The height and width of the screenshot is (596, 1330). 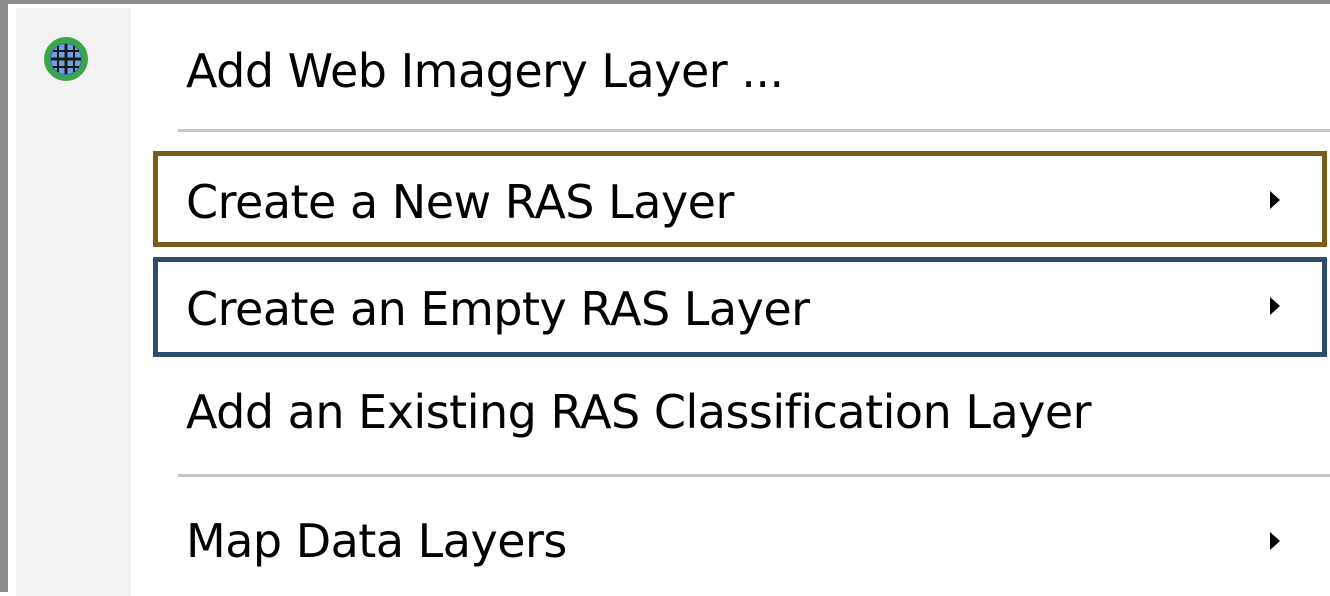 I want to click on globe-icon, so click(x=66, y=59).